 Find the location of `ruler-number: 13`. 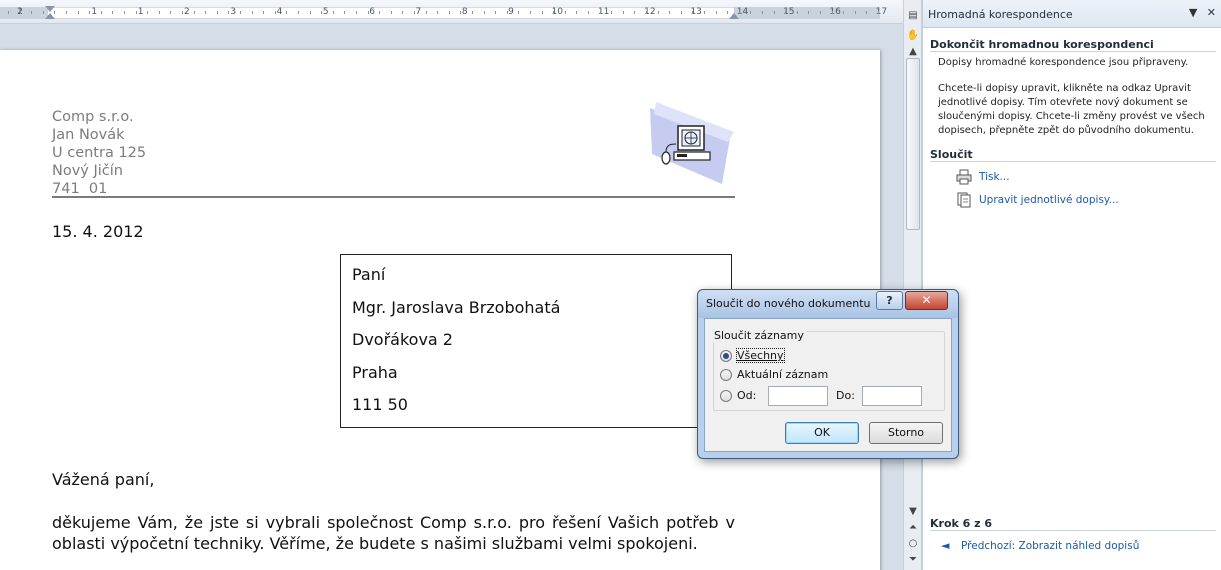

ruler-number: 13 is located at coordinates (696, 12).